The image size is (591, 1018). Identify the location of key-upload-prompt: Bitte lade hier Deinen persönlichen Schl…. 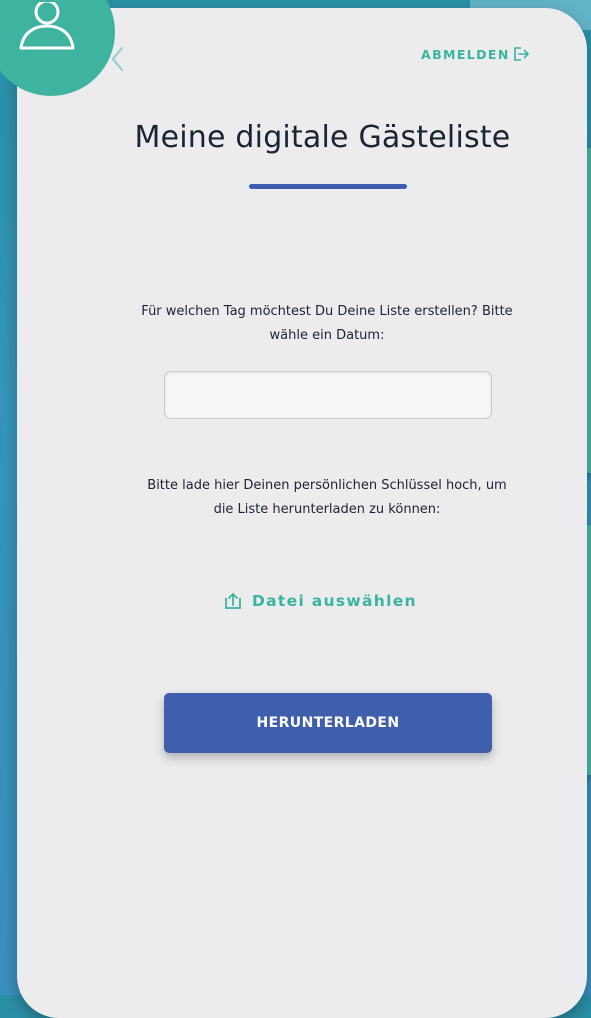
(327, 497).